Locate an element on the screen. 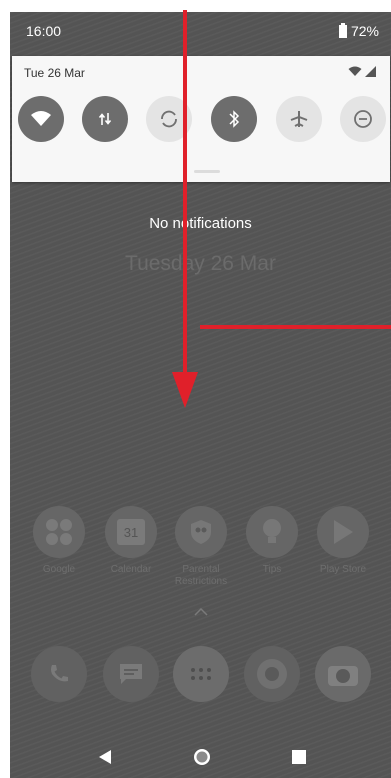 The width and height of the screenshot is (391, 778). lock-screen-date: Tuesday 26 Mar is located at coordinates (200, 263).